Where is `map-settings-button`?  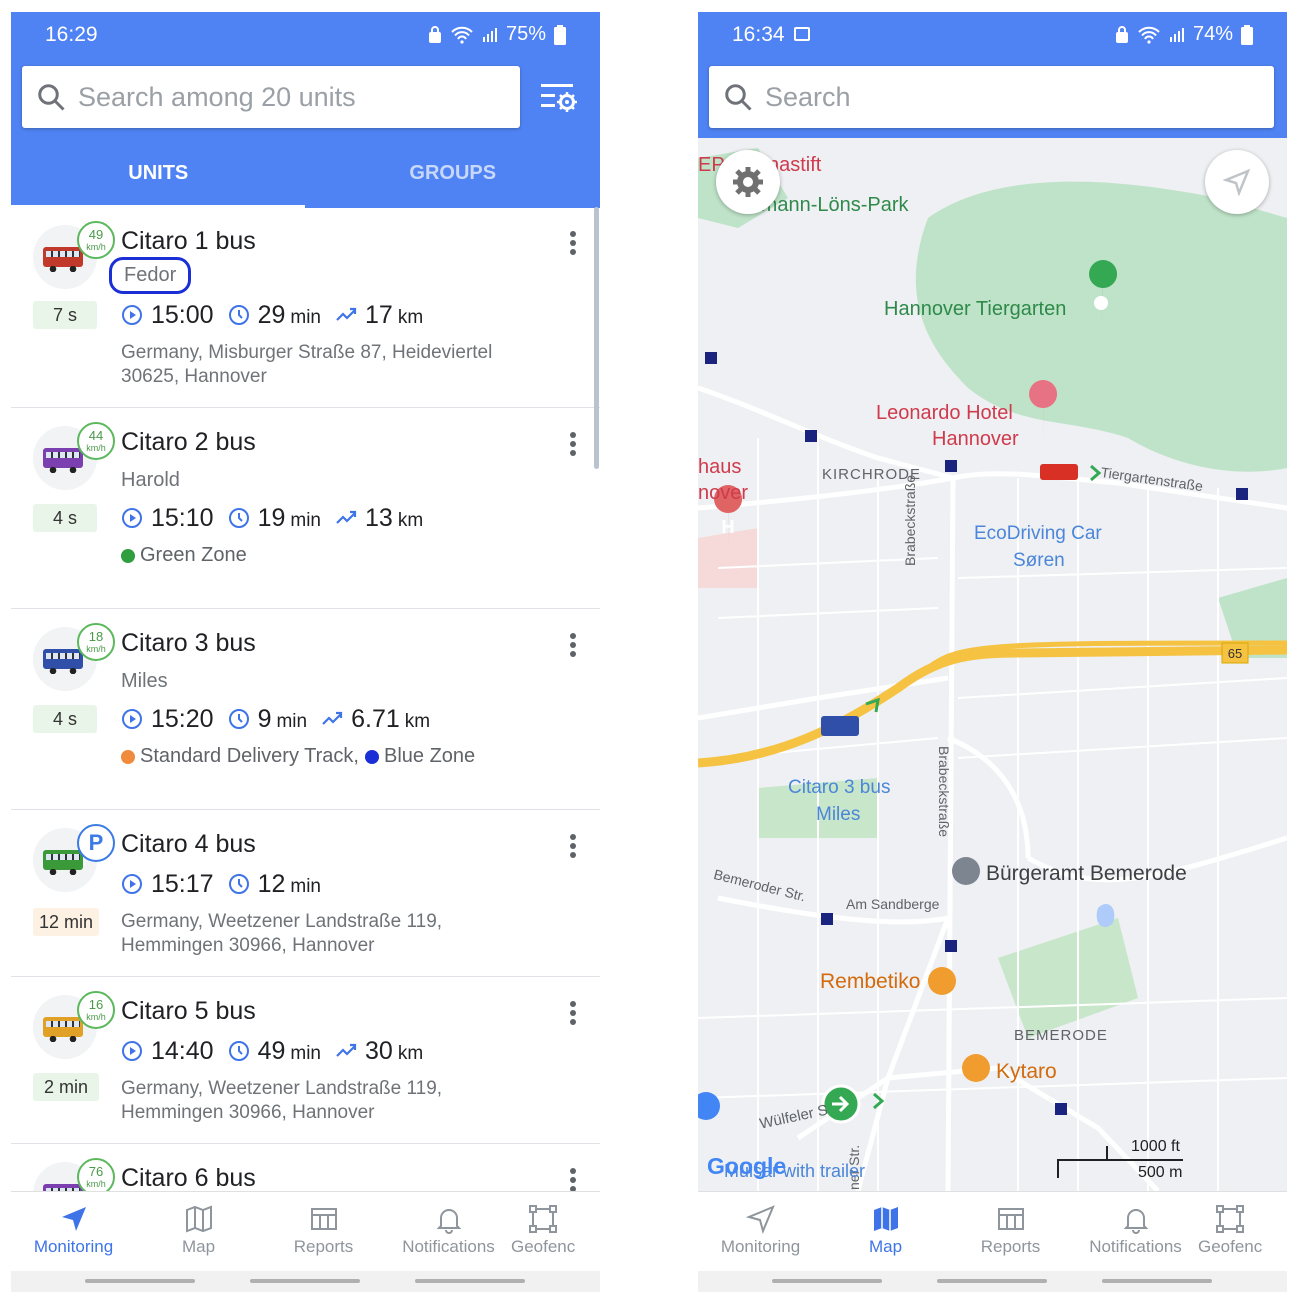
map-settings-button is located at coordinates (748, 182).